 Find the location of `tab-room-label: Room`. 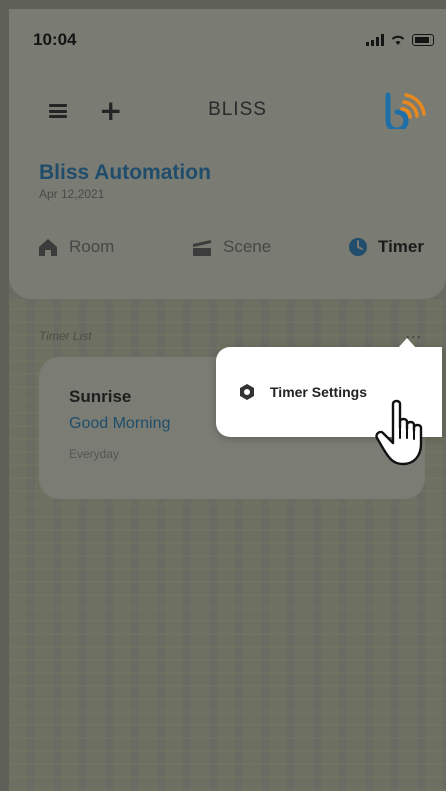

tab-room-label: Room is located at coordinates (92, 246).